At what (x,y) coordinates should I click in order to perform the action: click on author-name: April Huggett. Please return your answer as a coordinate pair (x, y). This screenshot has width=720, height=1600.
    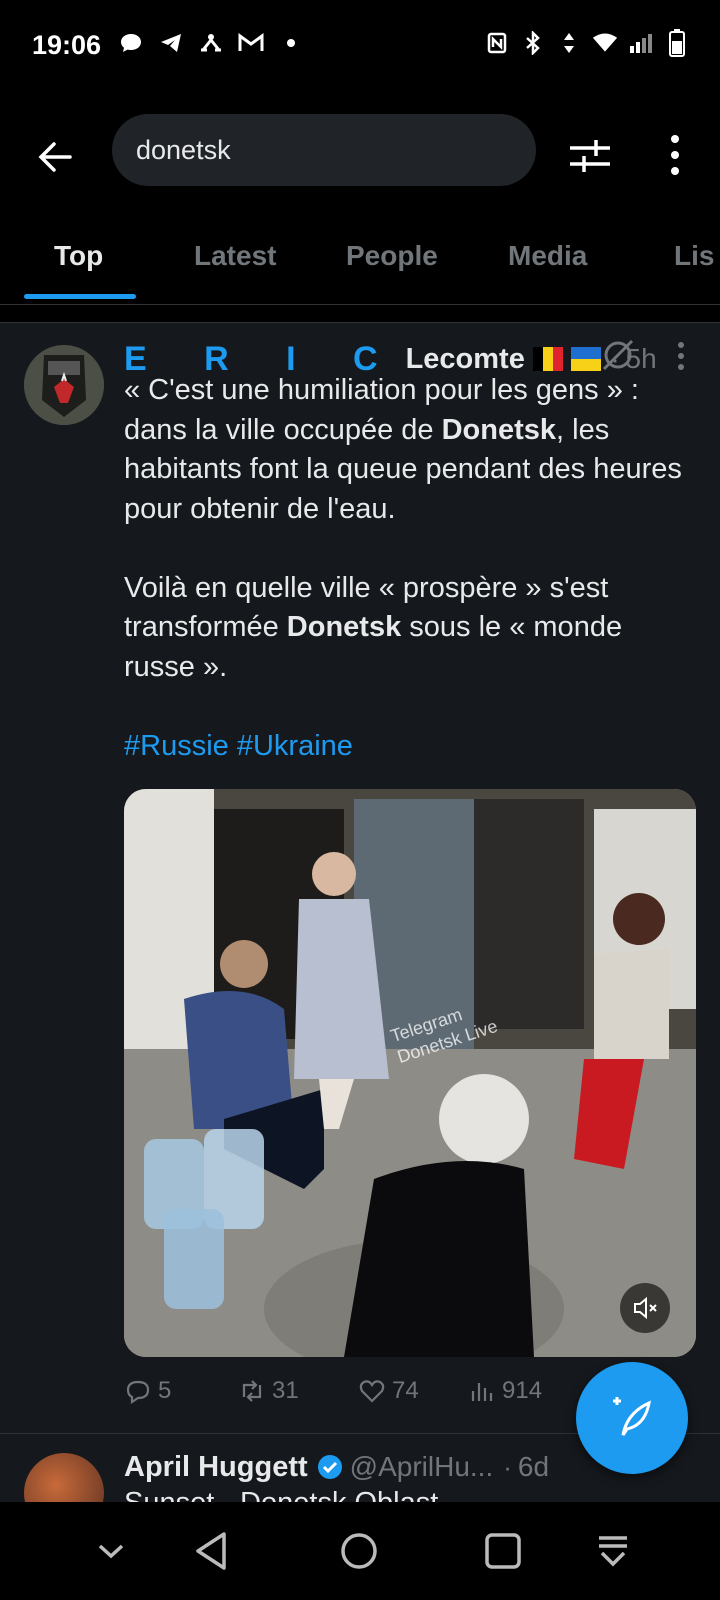
    Looking at the image, I should click on (216, 1467).